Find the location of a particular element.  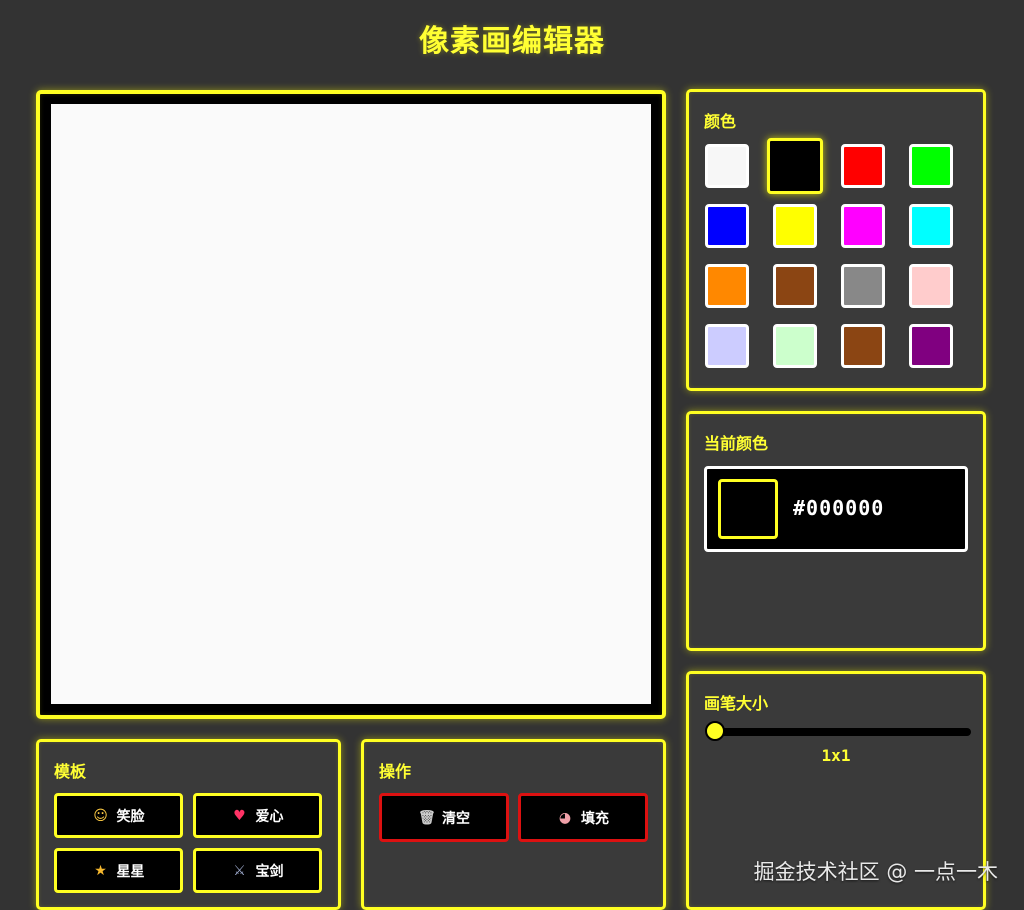

clear-button: 🗑 清空 is located at coordinates (444, 817).